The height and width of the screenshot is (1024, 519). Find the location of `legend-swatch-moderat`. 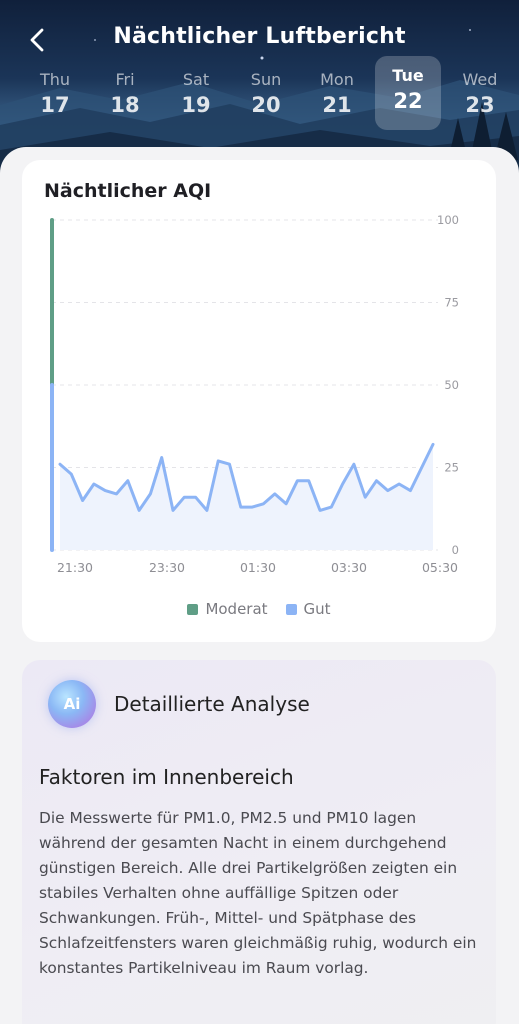

legend-swatch-moderat is located at coordinates (193, 609).